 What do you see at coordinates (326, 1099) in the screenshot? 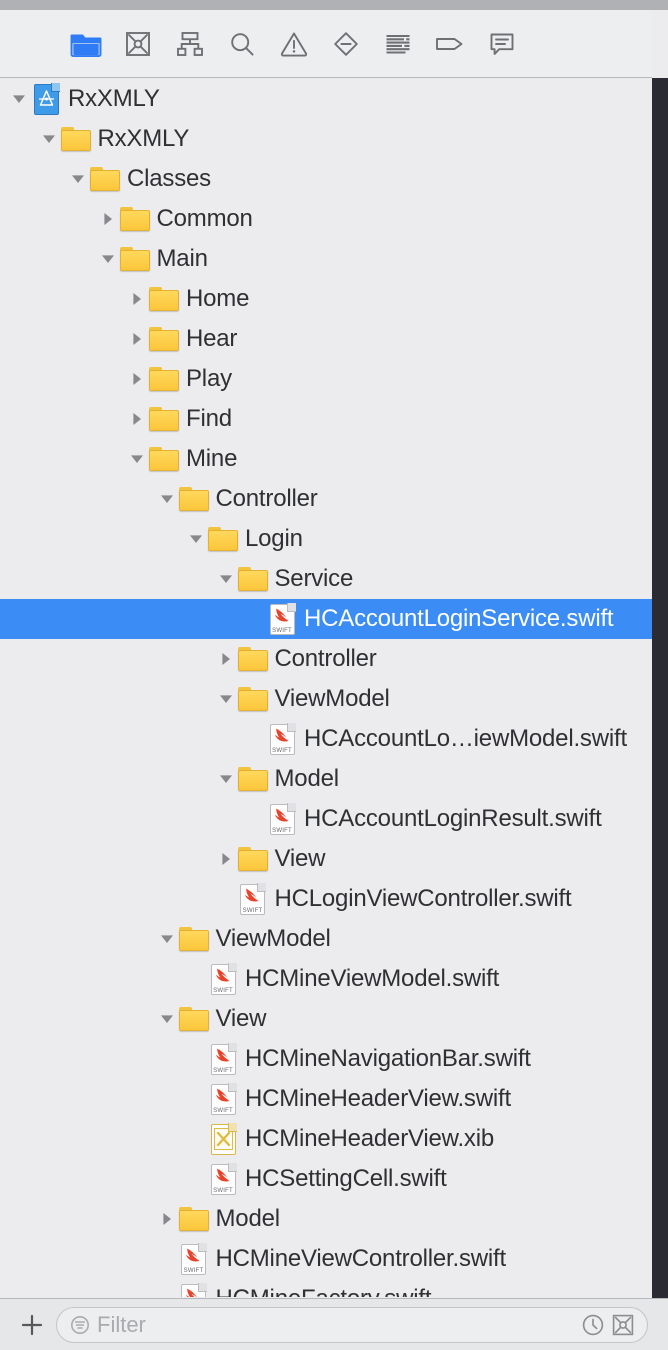
I see `tree-row: SWIFT HCMineHeaderView.swift` at bounding box center [326, 1099].